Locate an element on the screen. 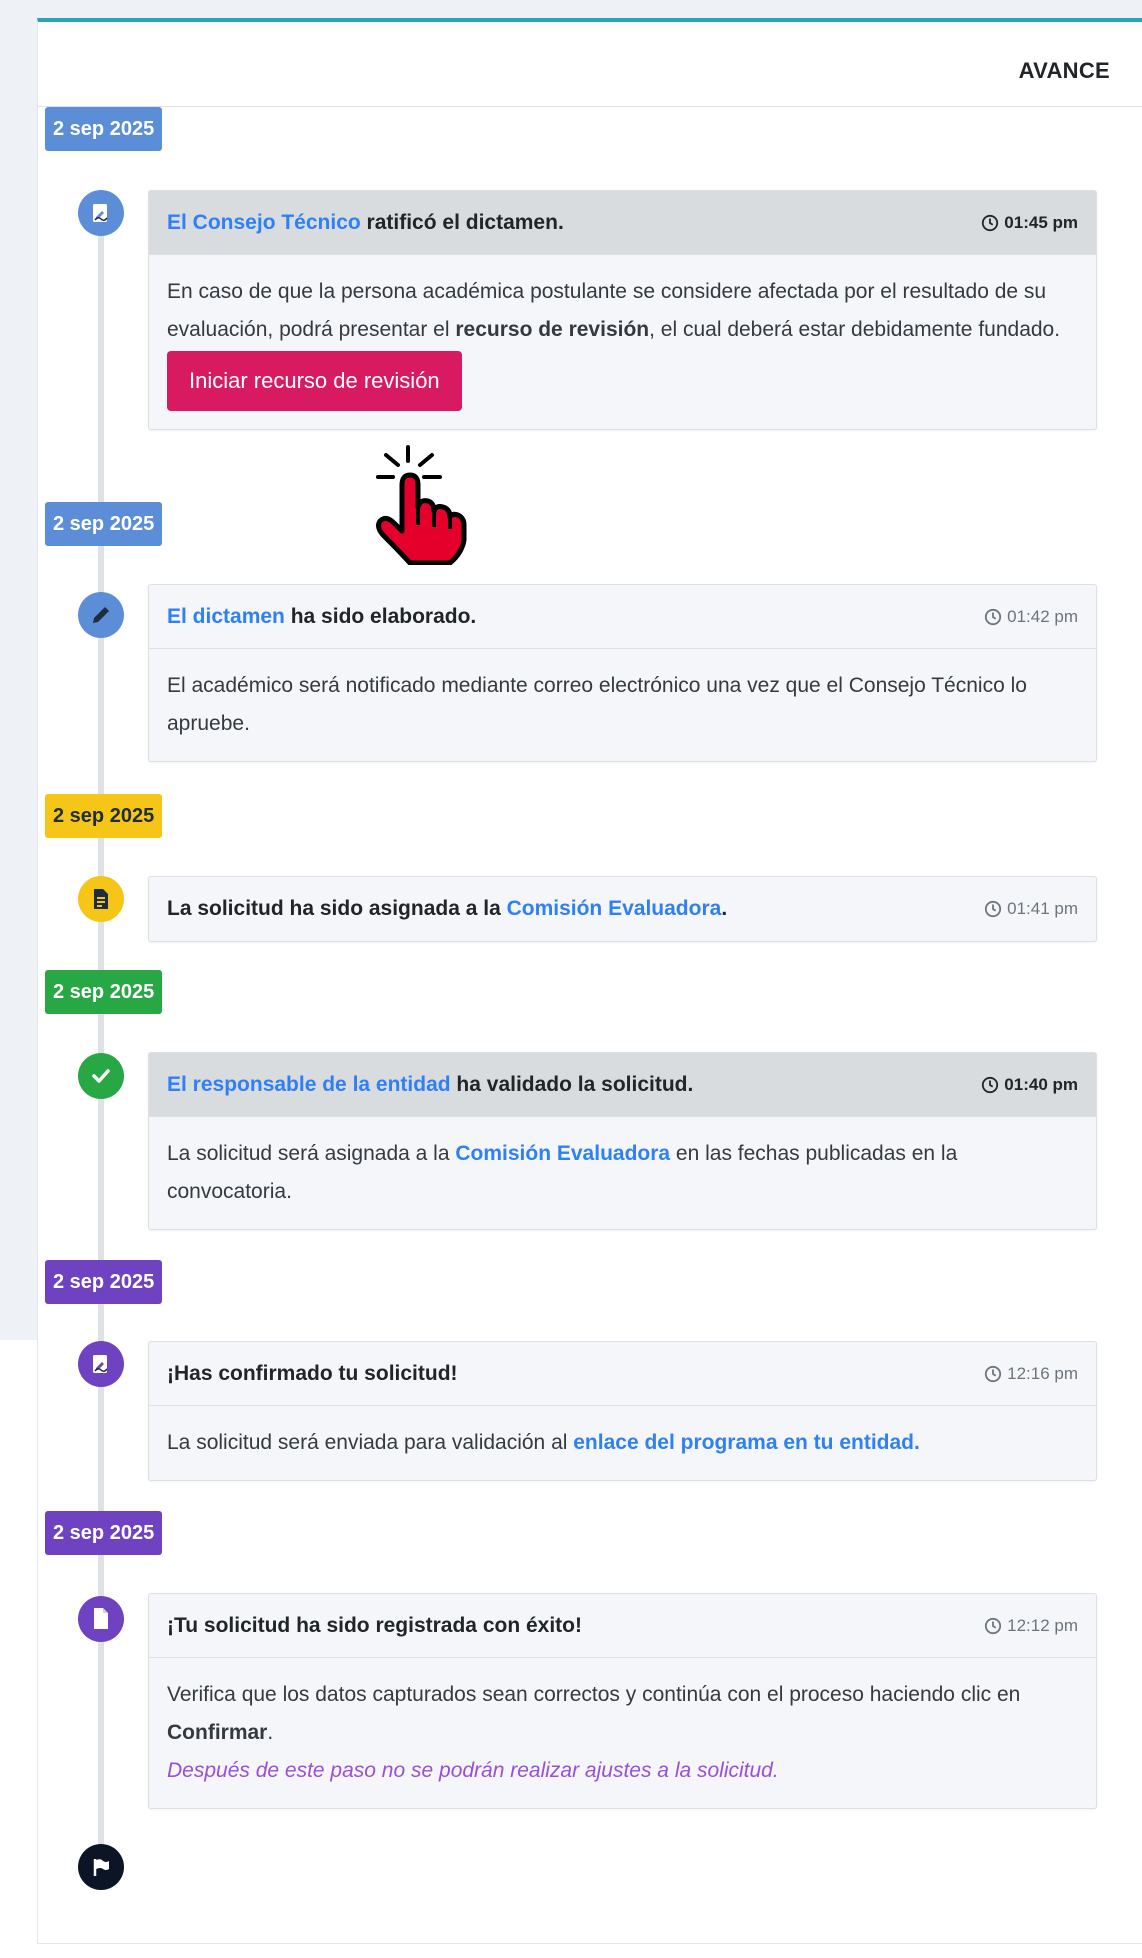 This screenshot has height=1958, width=1142. card-title-text: ha sido elaborado. is located at coordinates (380, 616).